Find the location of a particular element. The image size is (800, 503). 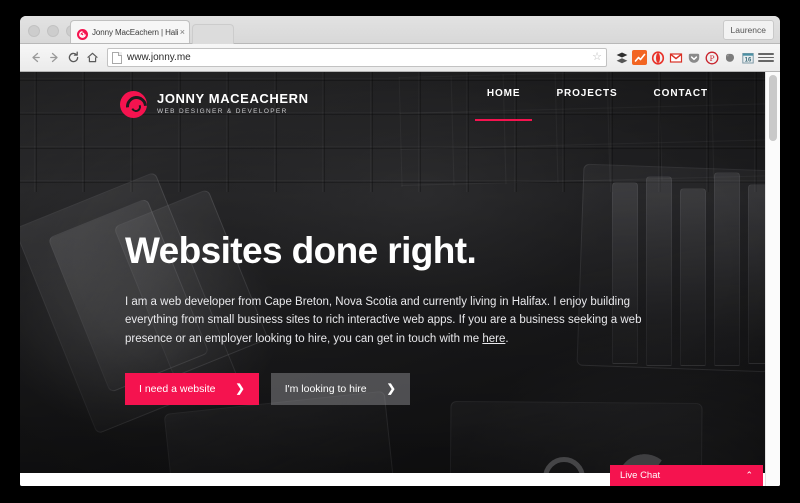

bookmark-star-icon: ☆ is located at coordinates (597, 57).